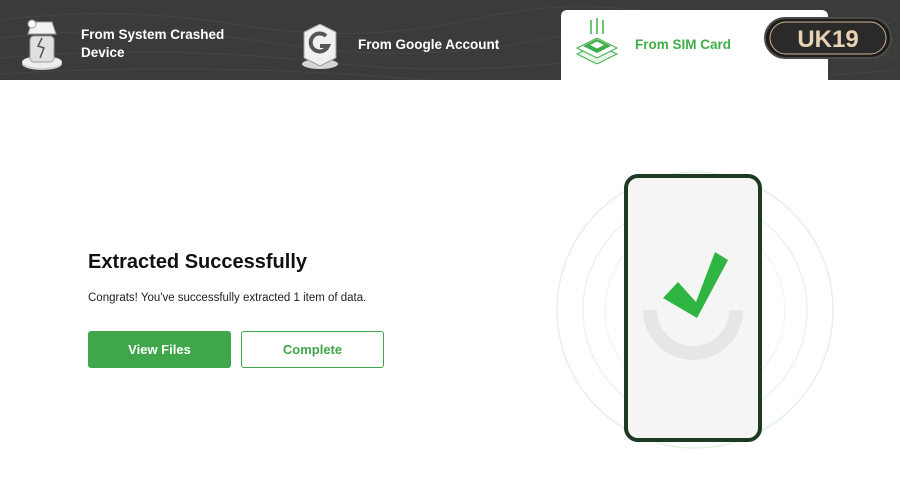  I want to click on view-files-button: View Files, so click(159, 349).